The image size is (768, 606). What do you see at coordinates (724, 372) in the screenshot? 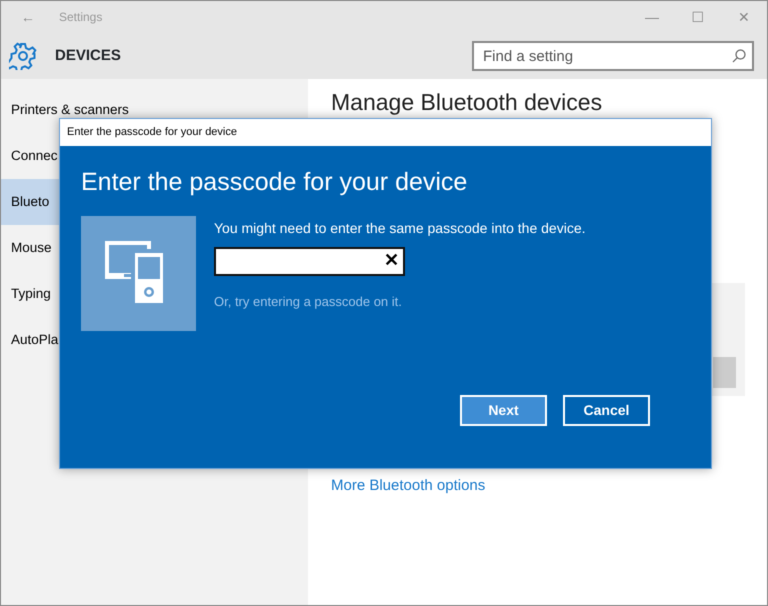
I see `device-bar` at bounding box center [724, 372].